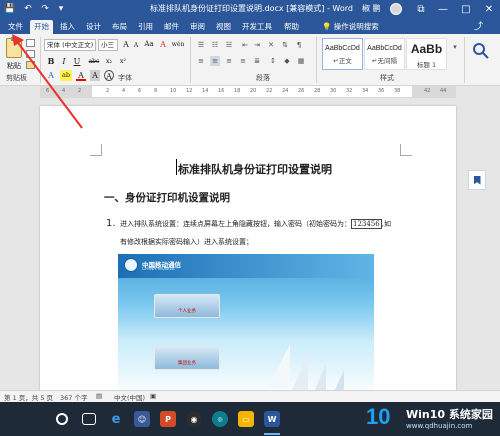 Image resolution: width=500 pixels, height=436 pixels. I want to click on tab-insert: 插入, so click(67, 27).